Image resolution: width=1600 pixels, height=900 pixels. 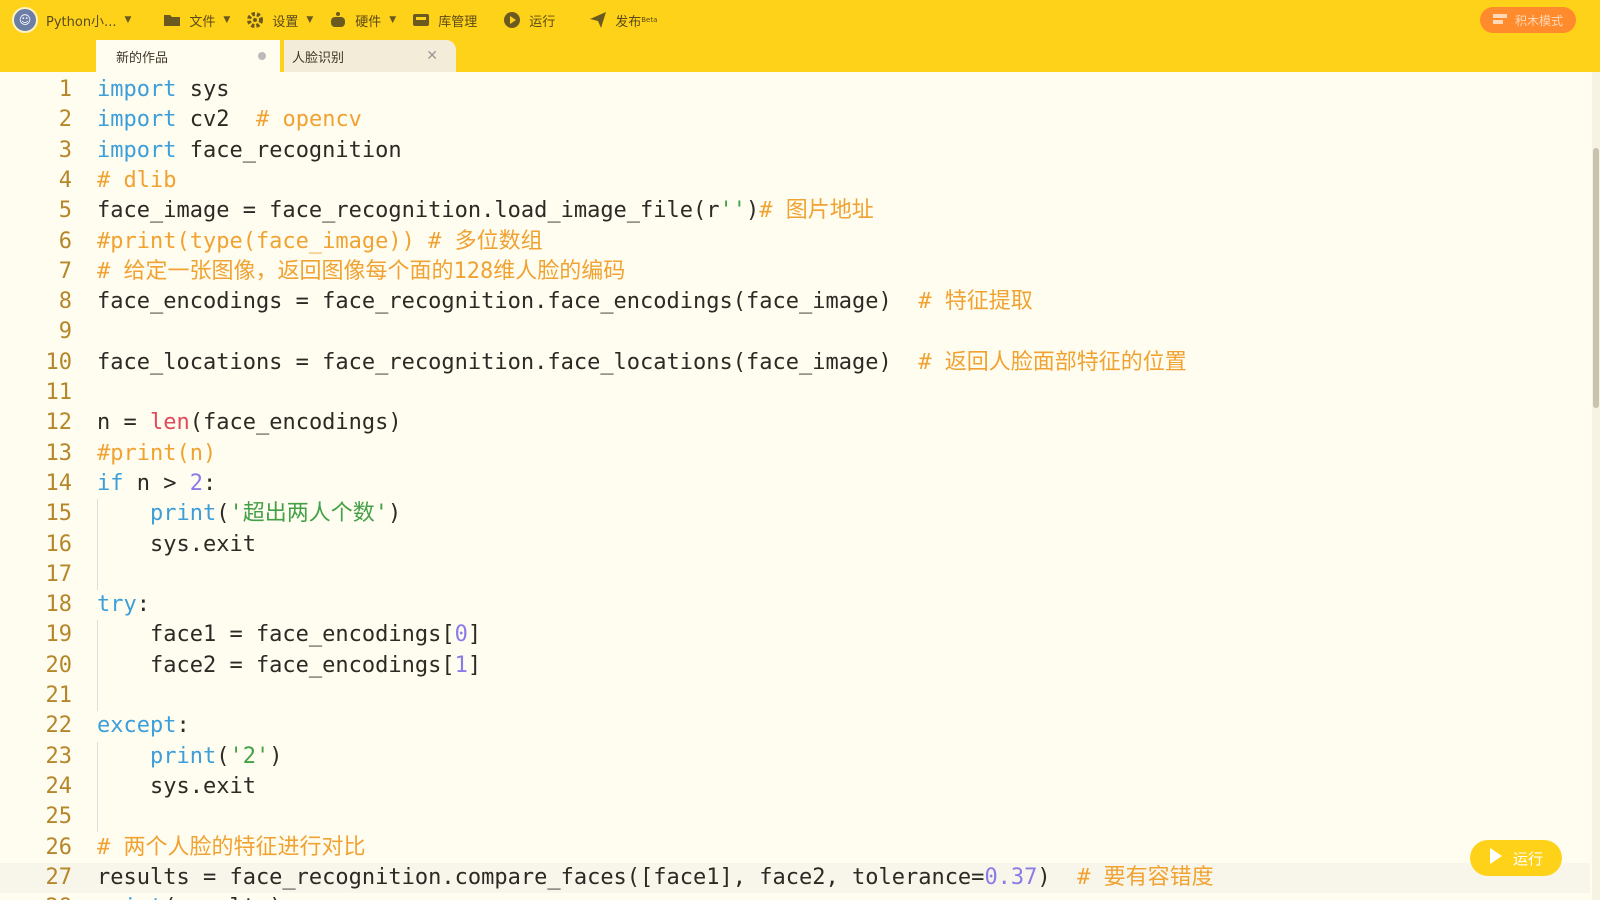 What do you see at coordinates (289, 666) in the screenshot?
I see `code-text: face2 = face_encodings[1]` at bounding box center [289, 666].